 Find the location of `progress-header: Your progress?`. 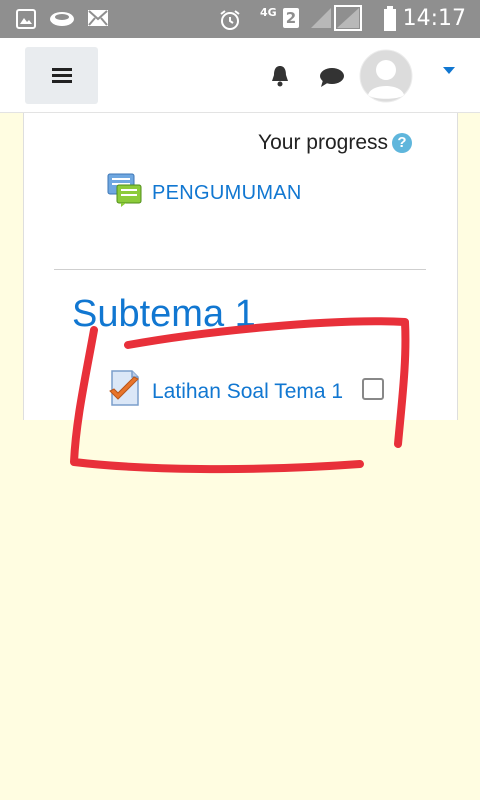

progress-header: Your progress? is located at coordinates (335, 143).